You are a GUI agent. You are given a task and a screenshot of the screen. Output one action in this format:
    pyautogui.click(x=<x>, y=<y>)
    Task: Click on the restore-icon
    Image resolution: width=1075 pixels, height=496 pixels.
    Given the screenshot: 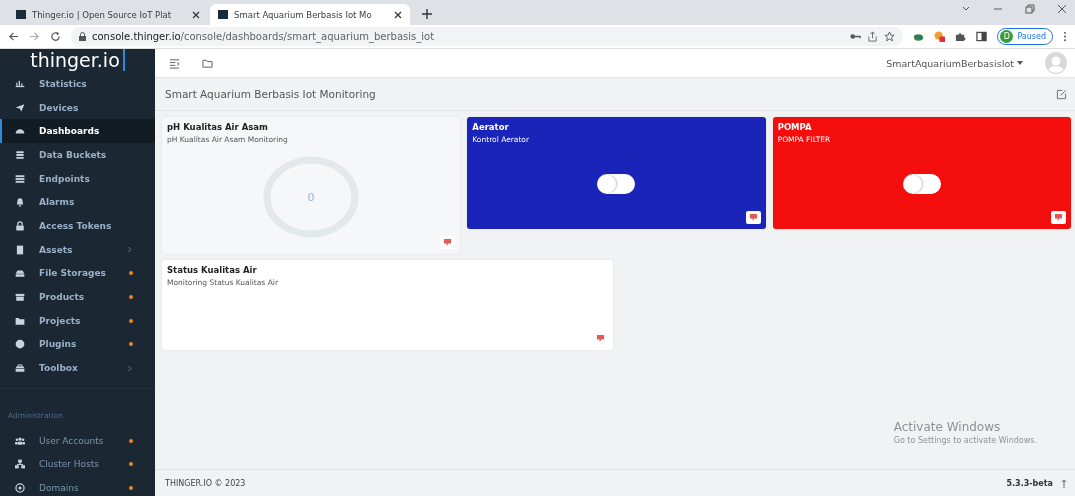 What is the action you would take?
    pyautogui.click(x=1030, y=9)
    